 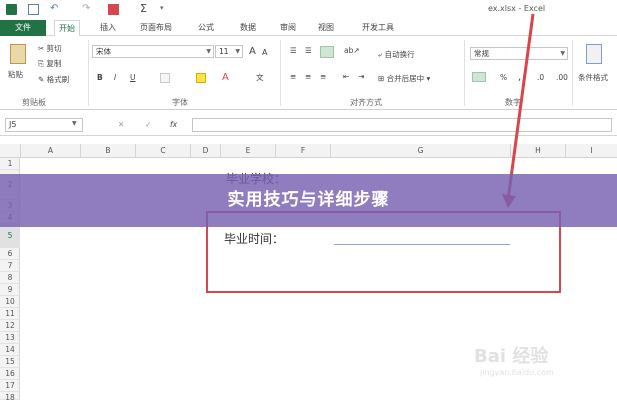 I want to click on watermark-url: jingyan.baidu.com, so click(x=517, y=372).